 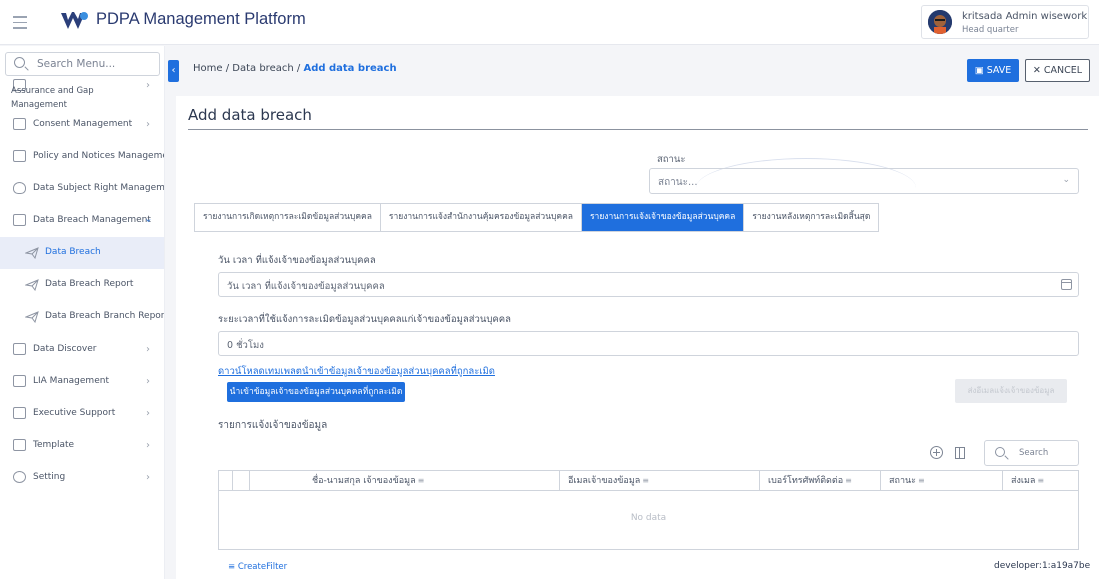 I want to click on save-icon: ▣, so click(x=979, y=70).